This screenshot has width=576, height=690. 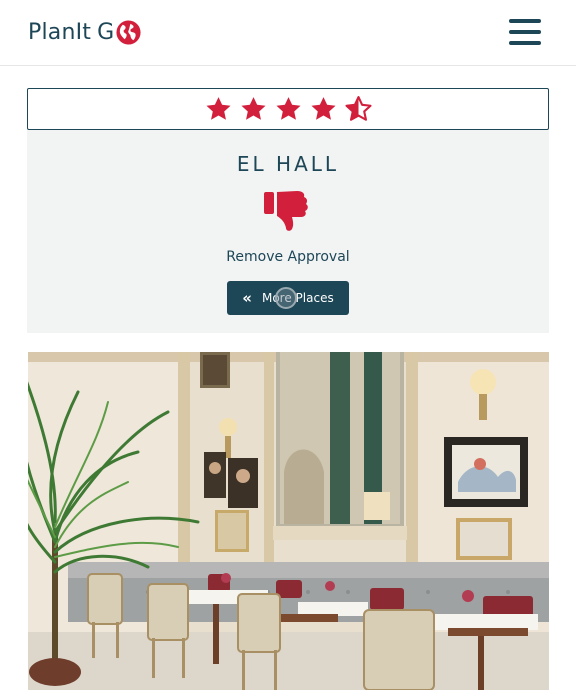 I want to click on more-places-label: More Places, so click(x=297, y=298).